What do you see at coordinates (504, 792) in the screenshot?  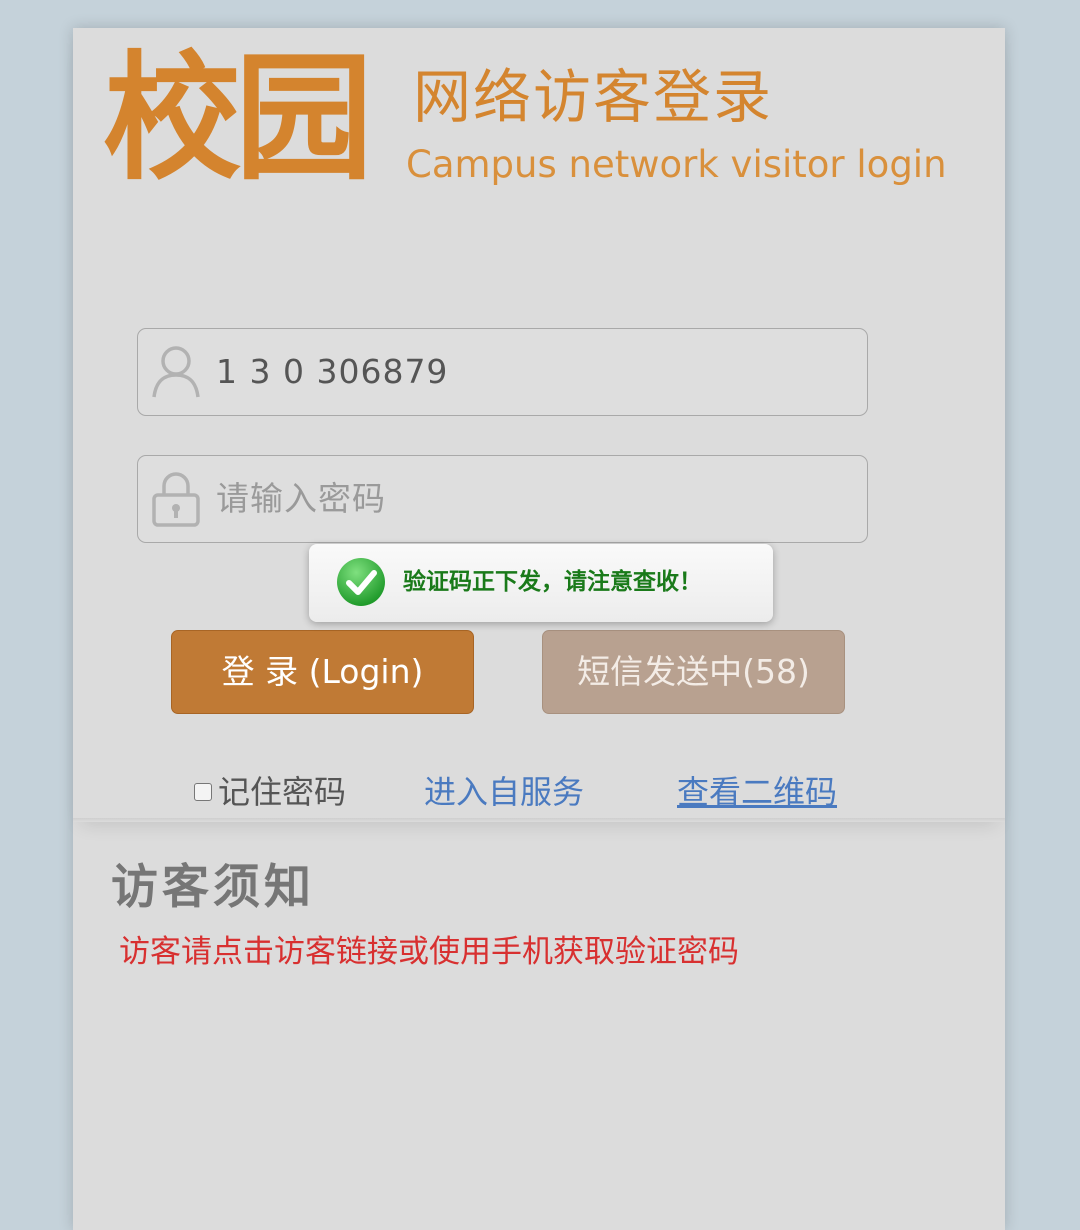 I see `self-service-link: 进入自服务` at bounding box center [504, 792].